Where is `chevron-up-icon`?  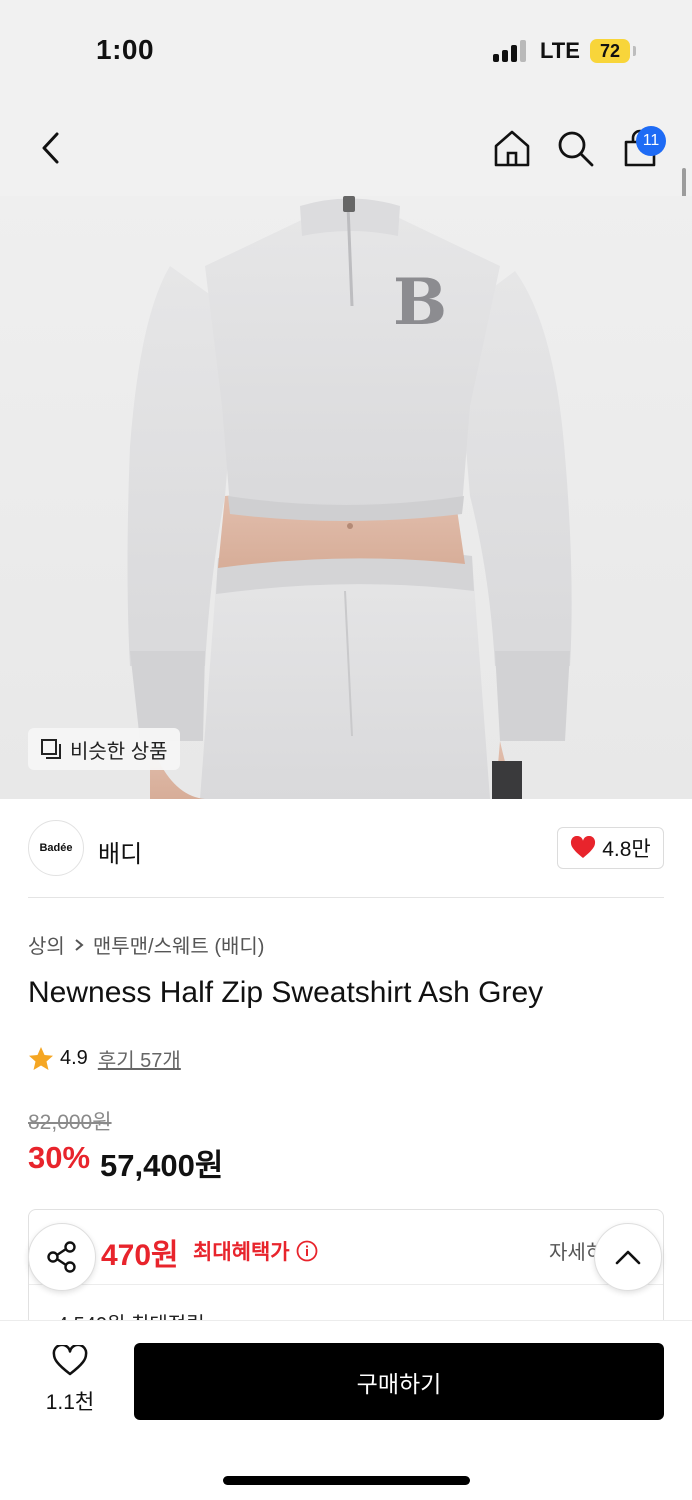 chevron-up-icon is located at coordinates (628, 1257).